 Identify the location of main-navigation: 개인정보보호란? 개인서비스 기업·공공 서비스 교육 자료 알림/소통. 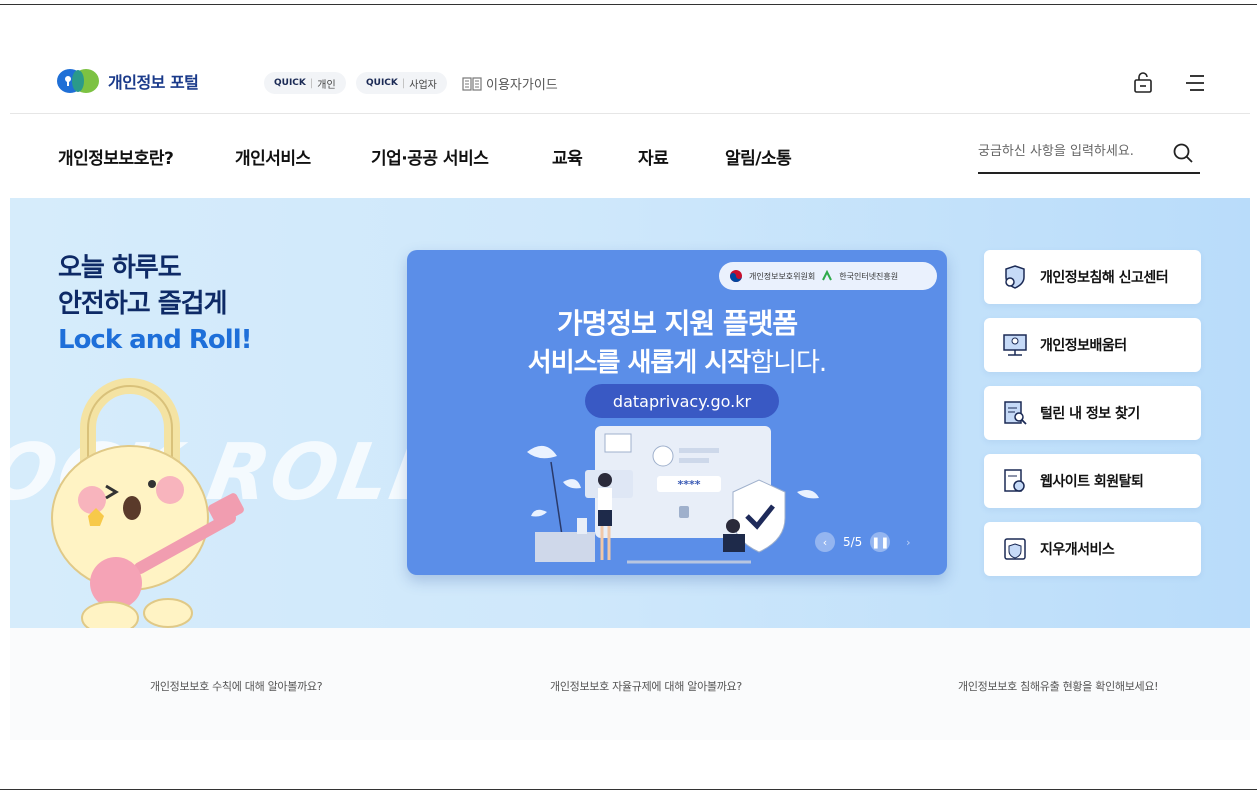
(630, 156).